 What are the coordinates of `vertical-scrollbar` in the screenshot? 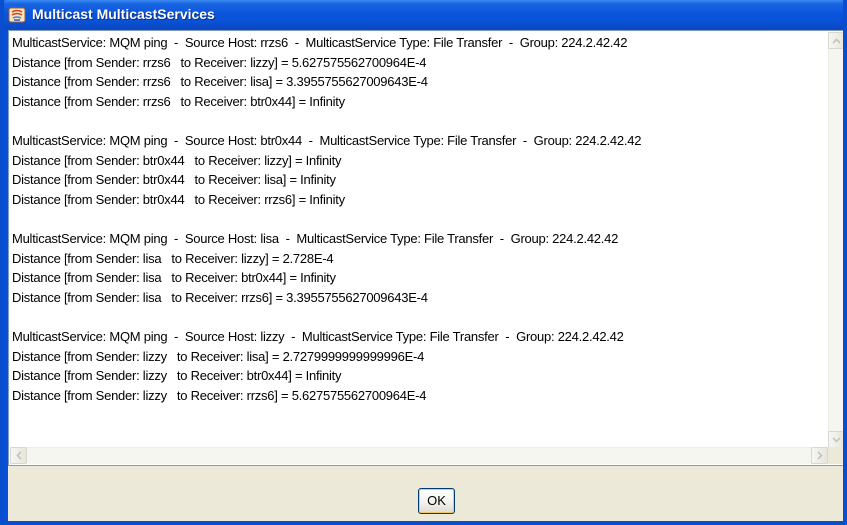 It's located at (835, 240).